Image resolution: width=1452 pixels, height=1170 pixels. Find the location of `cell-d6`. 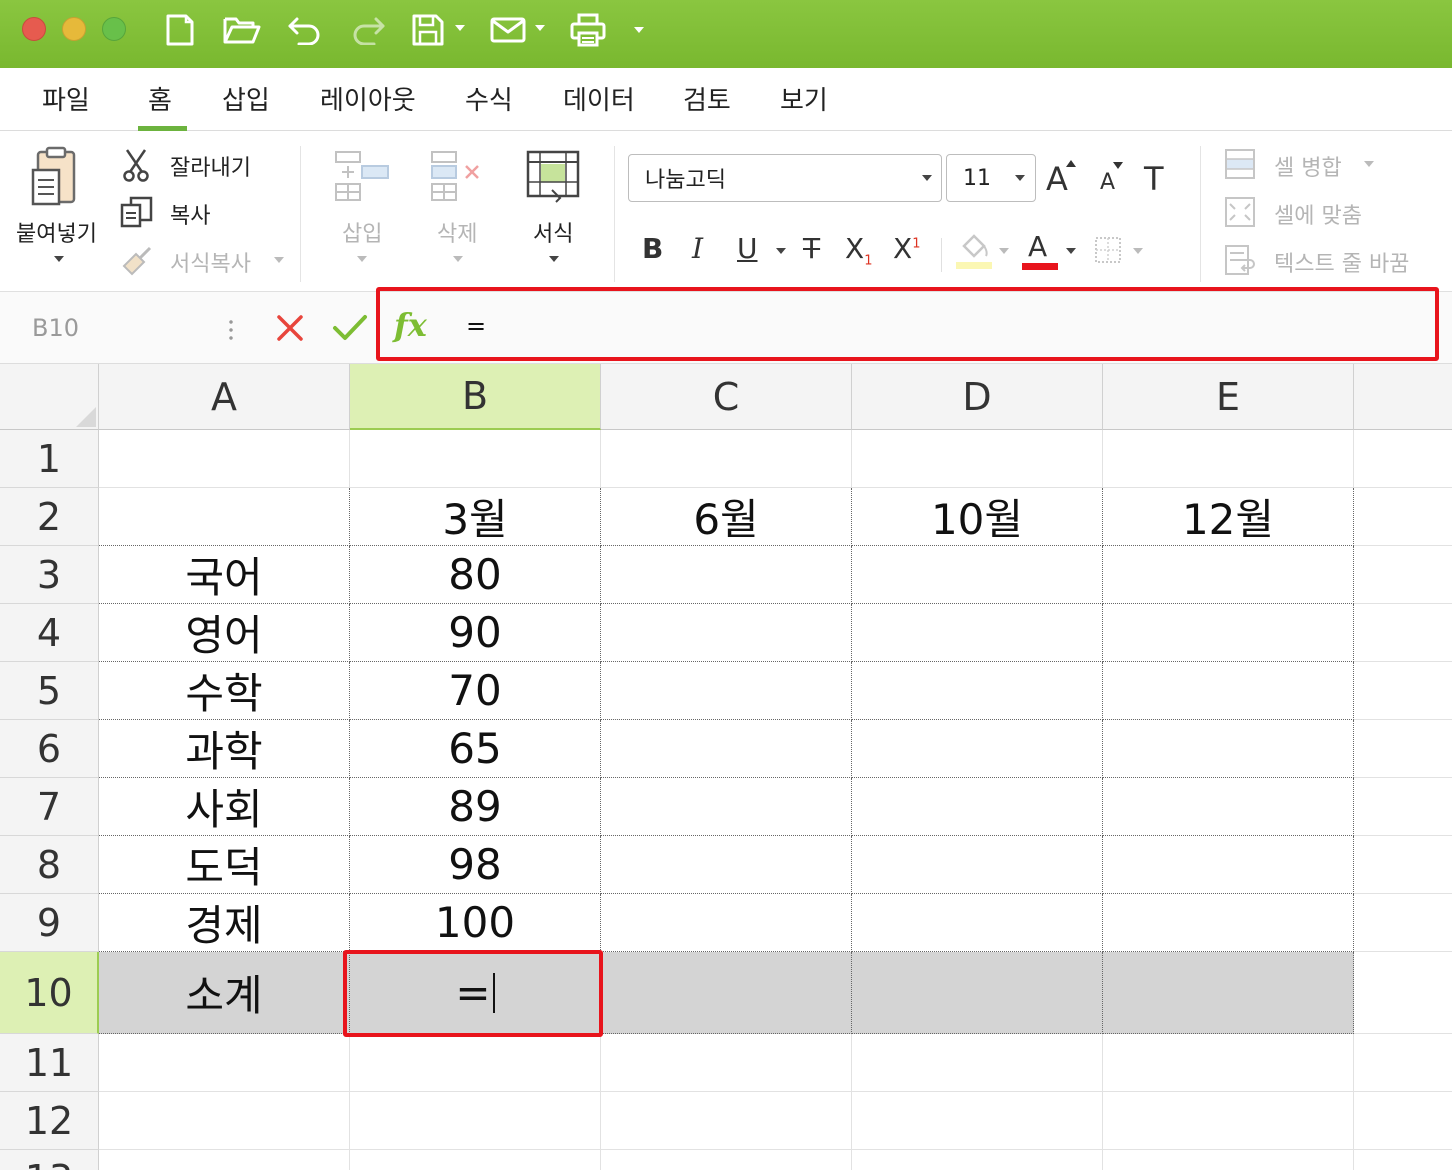

cell-d6 is located at coordinates (977, 749).